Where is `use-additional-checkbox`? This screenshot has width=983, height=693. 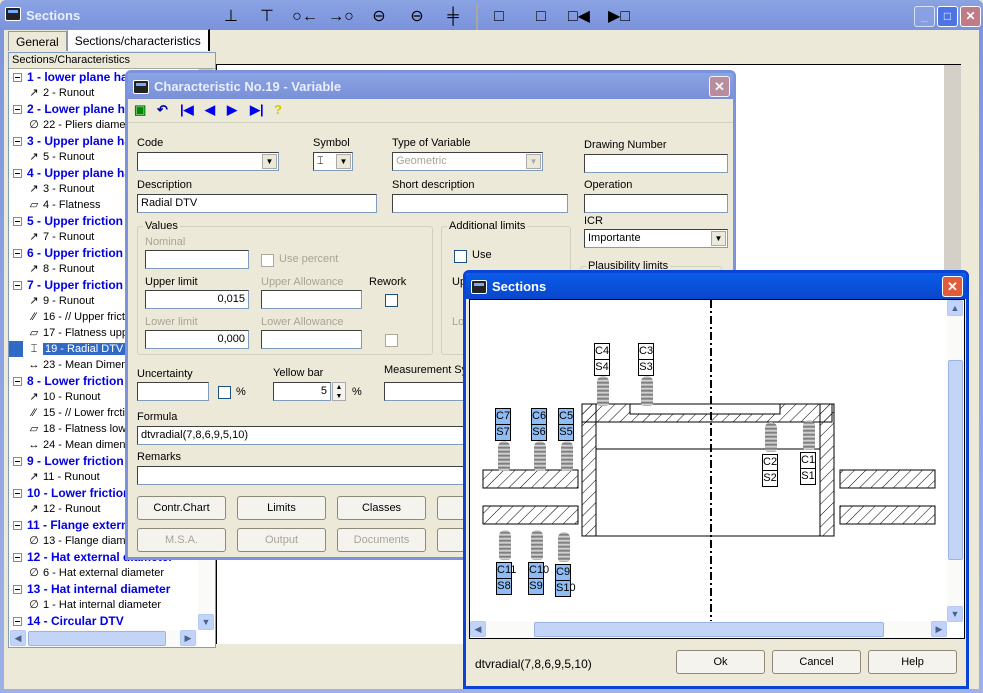 use-additional-checkbox is located at coordinates (460, 256).